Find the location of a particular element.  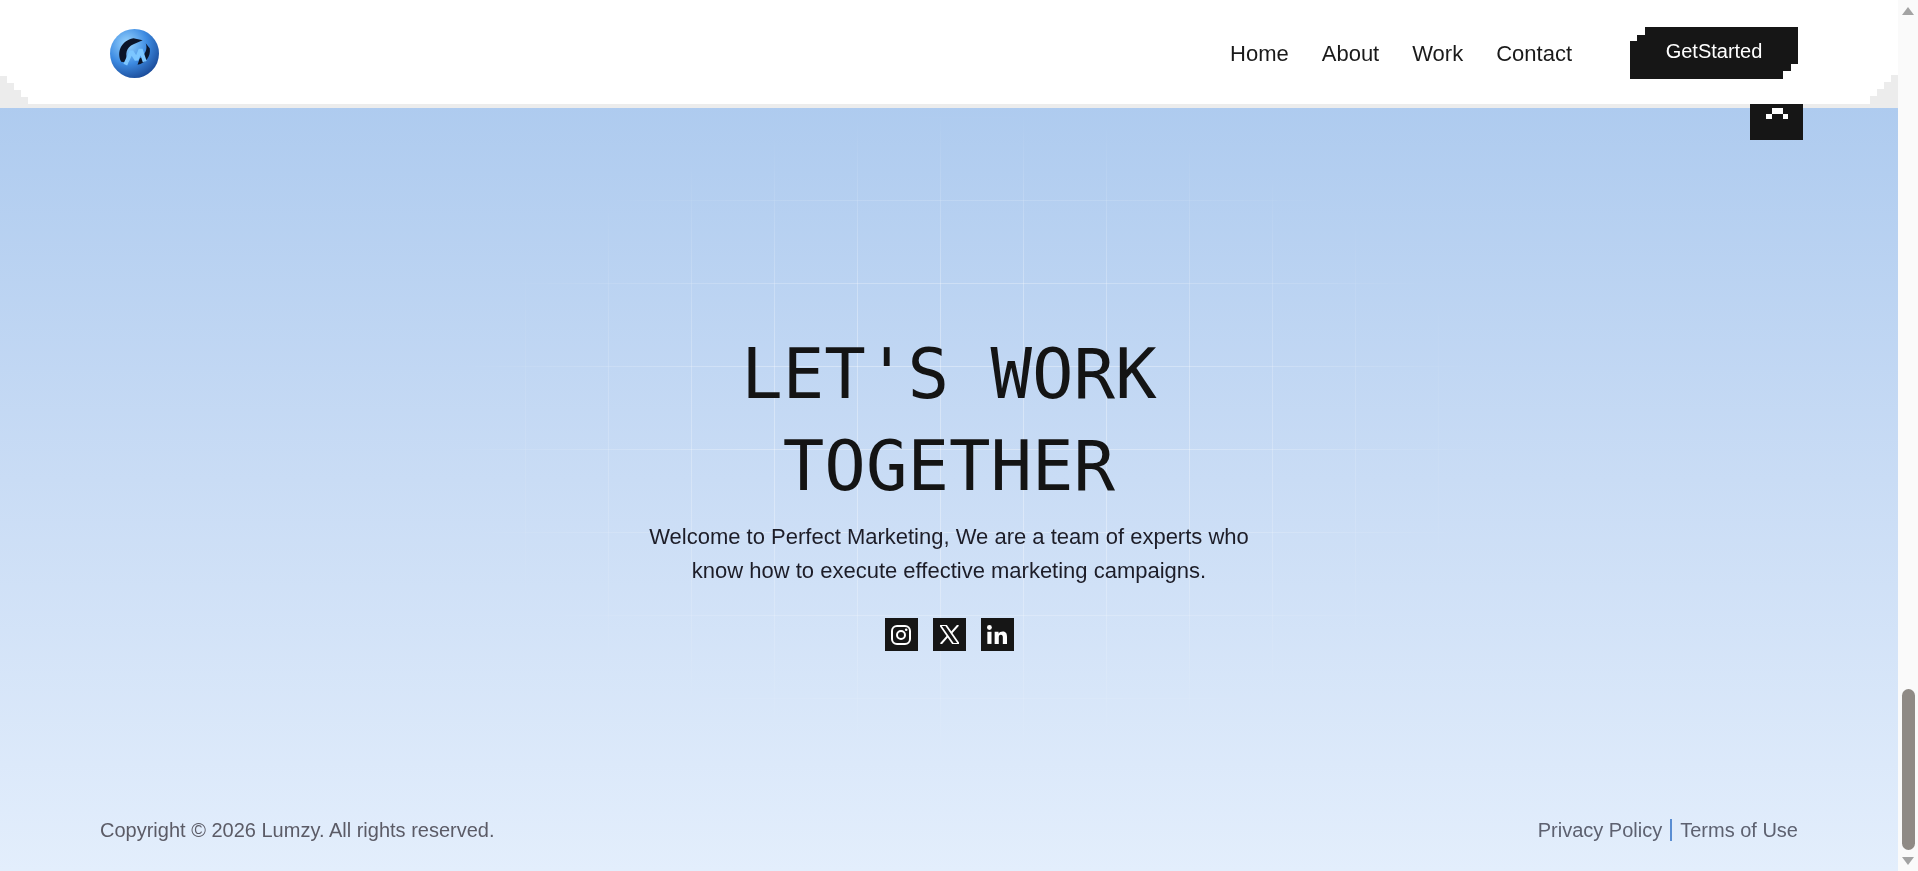

nav-link: Work is located at coordinates (1438, 52).